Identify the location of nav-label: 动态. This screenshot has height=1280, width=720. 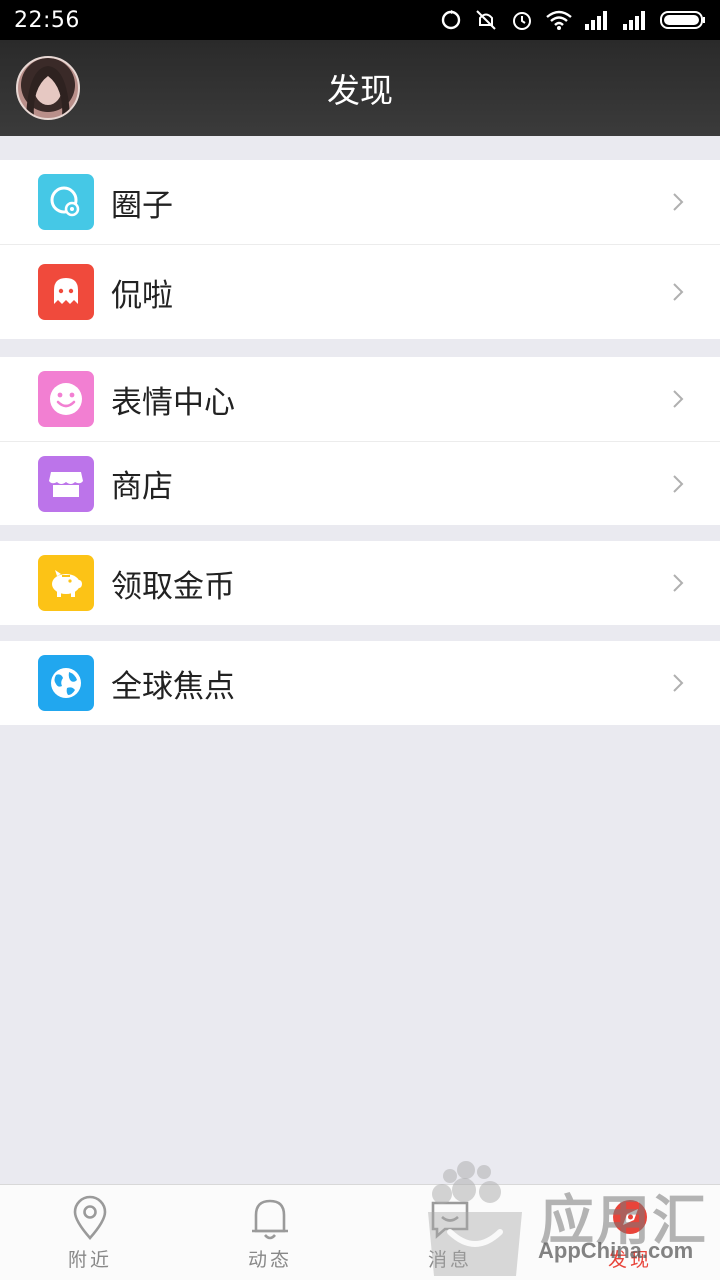
(269, 1260).